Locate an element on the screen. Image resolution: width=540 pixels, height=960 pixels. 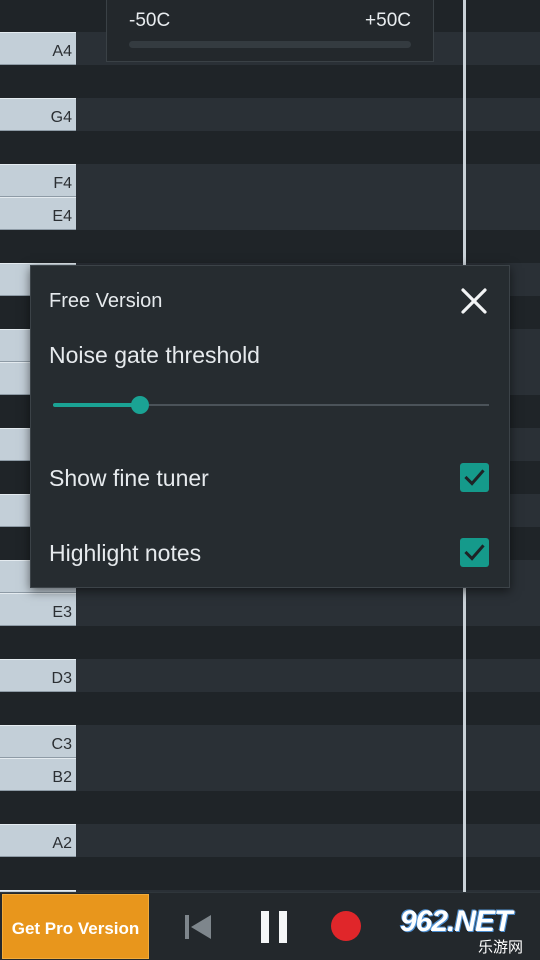
watermark-main-text: 962.NET is located at coordinates (456, 921).